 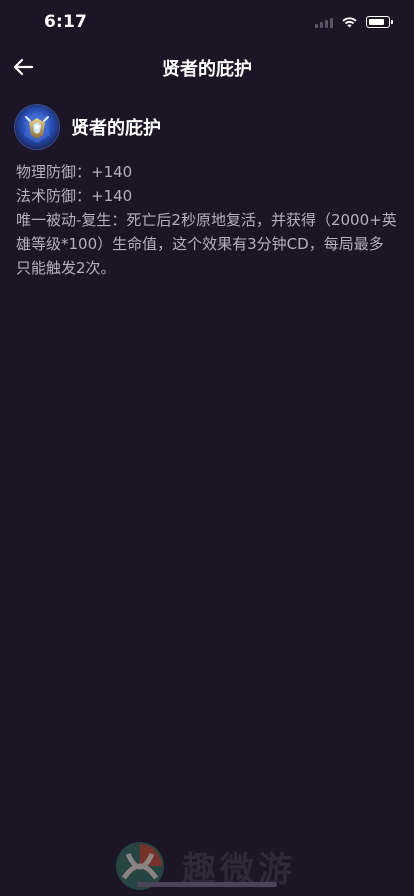 I want to click on nav-bar: 贤者的庇护, so click(x=207, y=67).